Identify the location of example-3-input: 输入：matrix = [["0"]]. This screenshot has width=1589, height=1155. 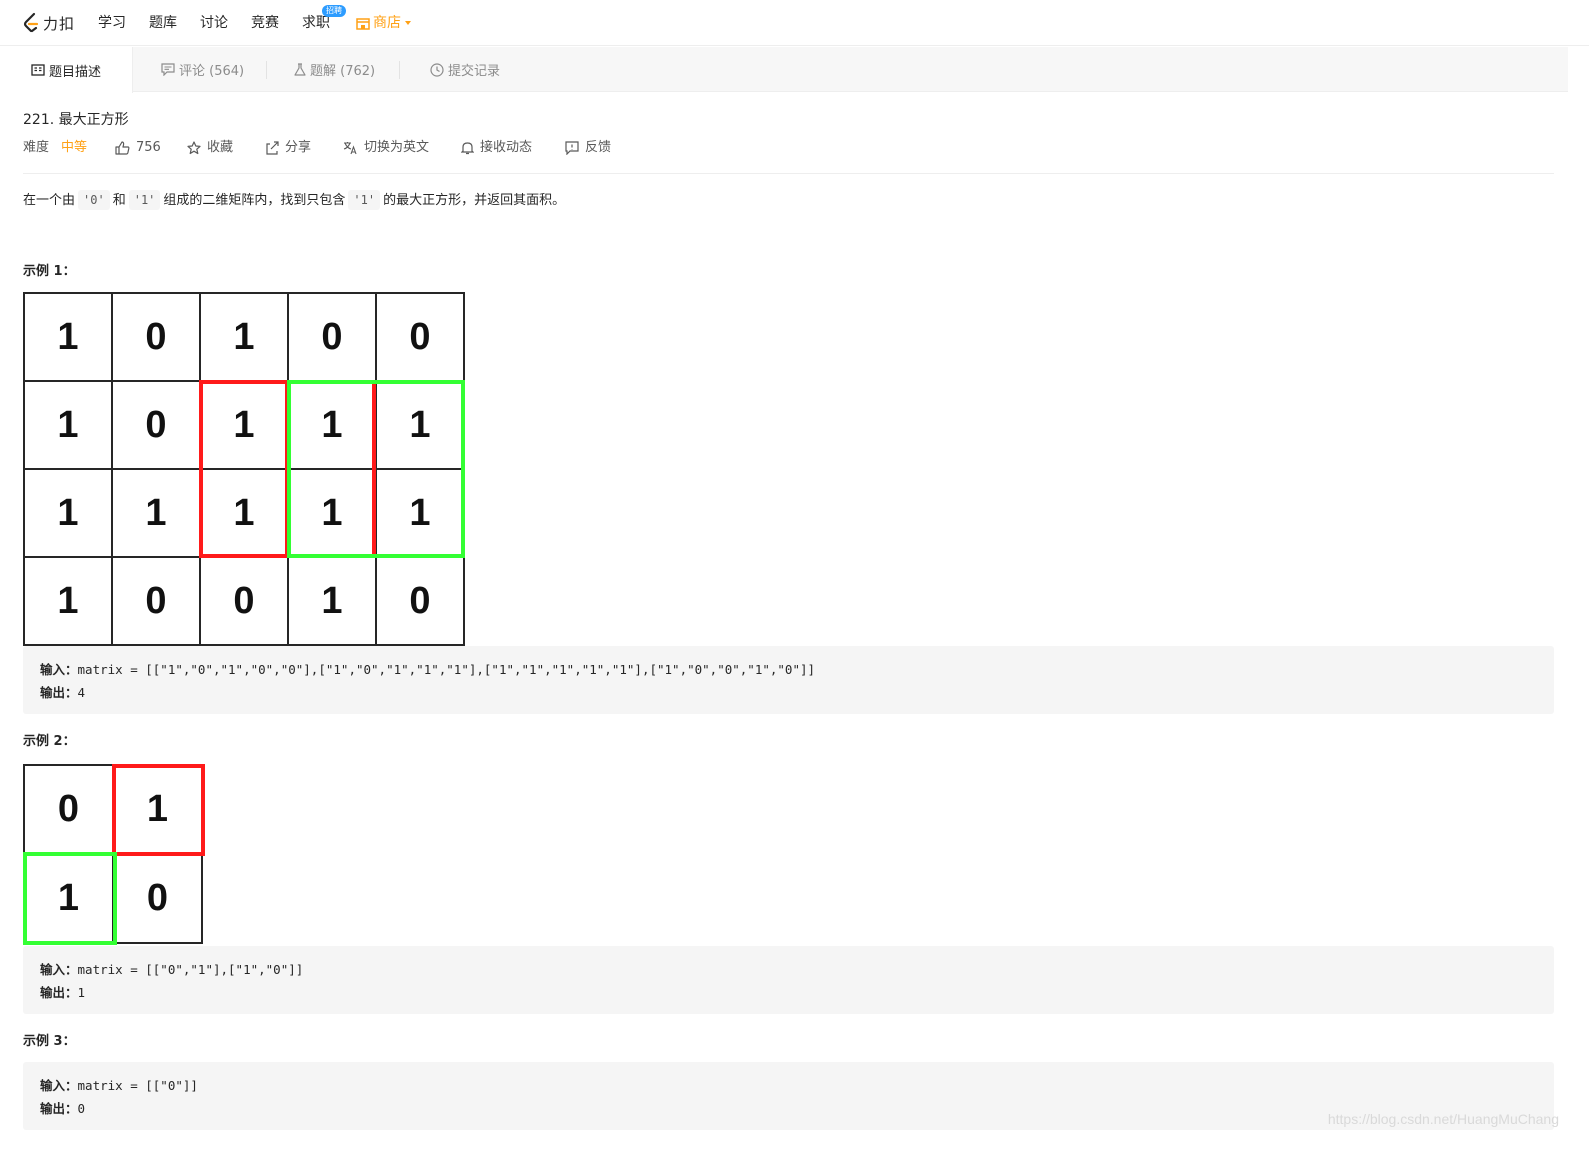
(788, 1085).